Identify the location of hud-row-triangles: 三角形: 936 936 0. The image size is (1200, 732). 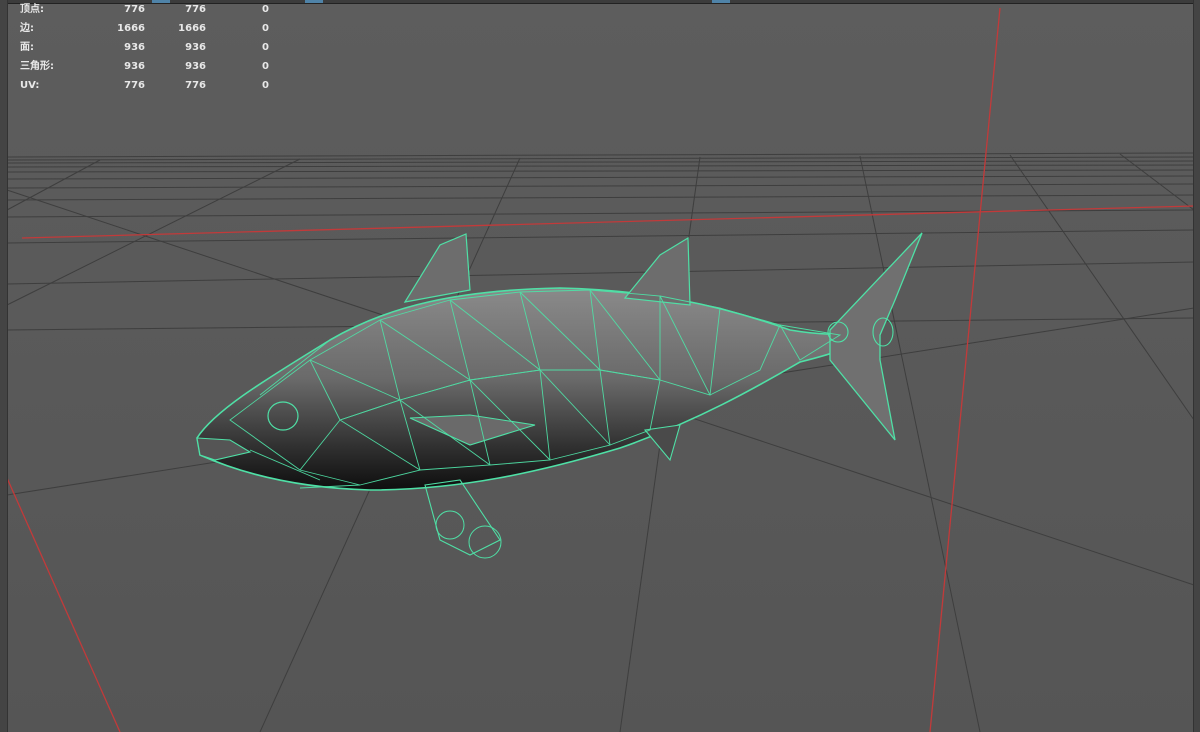
(144, 66).